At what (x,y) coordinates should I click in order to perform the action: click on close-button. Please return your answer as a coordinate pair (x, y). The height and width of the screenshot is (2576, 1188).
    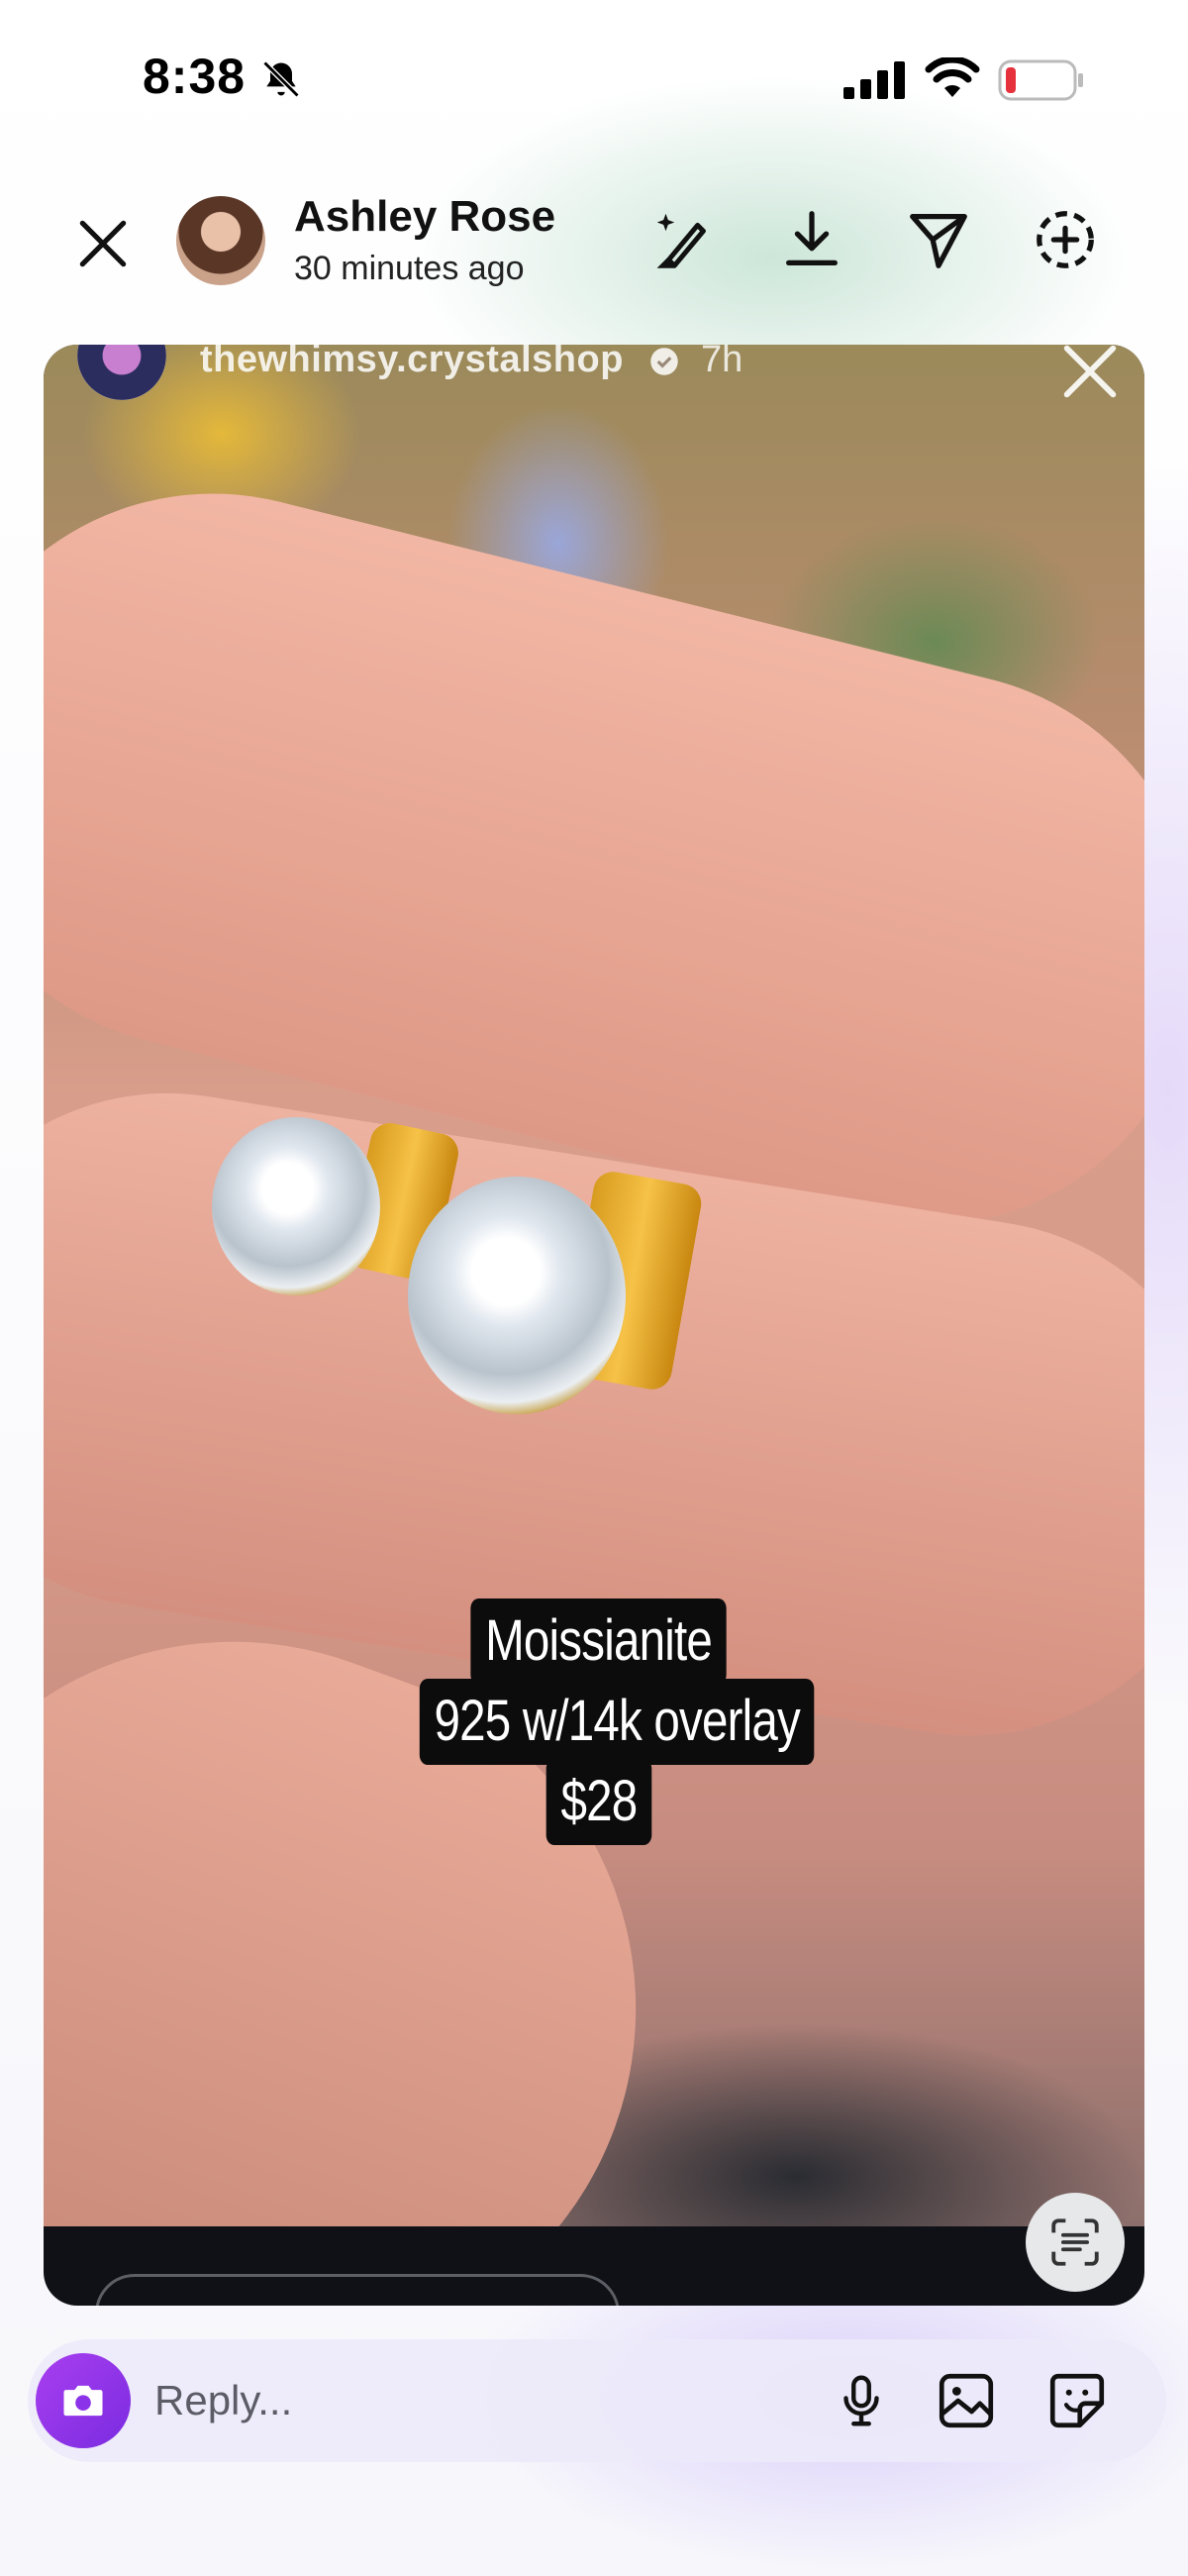
    Looking at the image, I should click on (103, 243).